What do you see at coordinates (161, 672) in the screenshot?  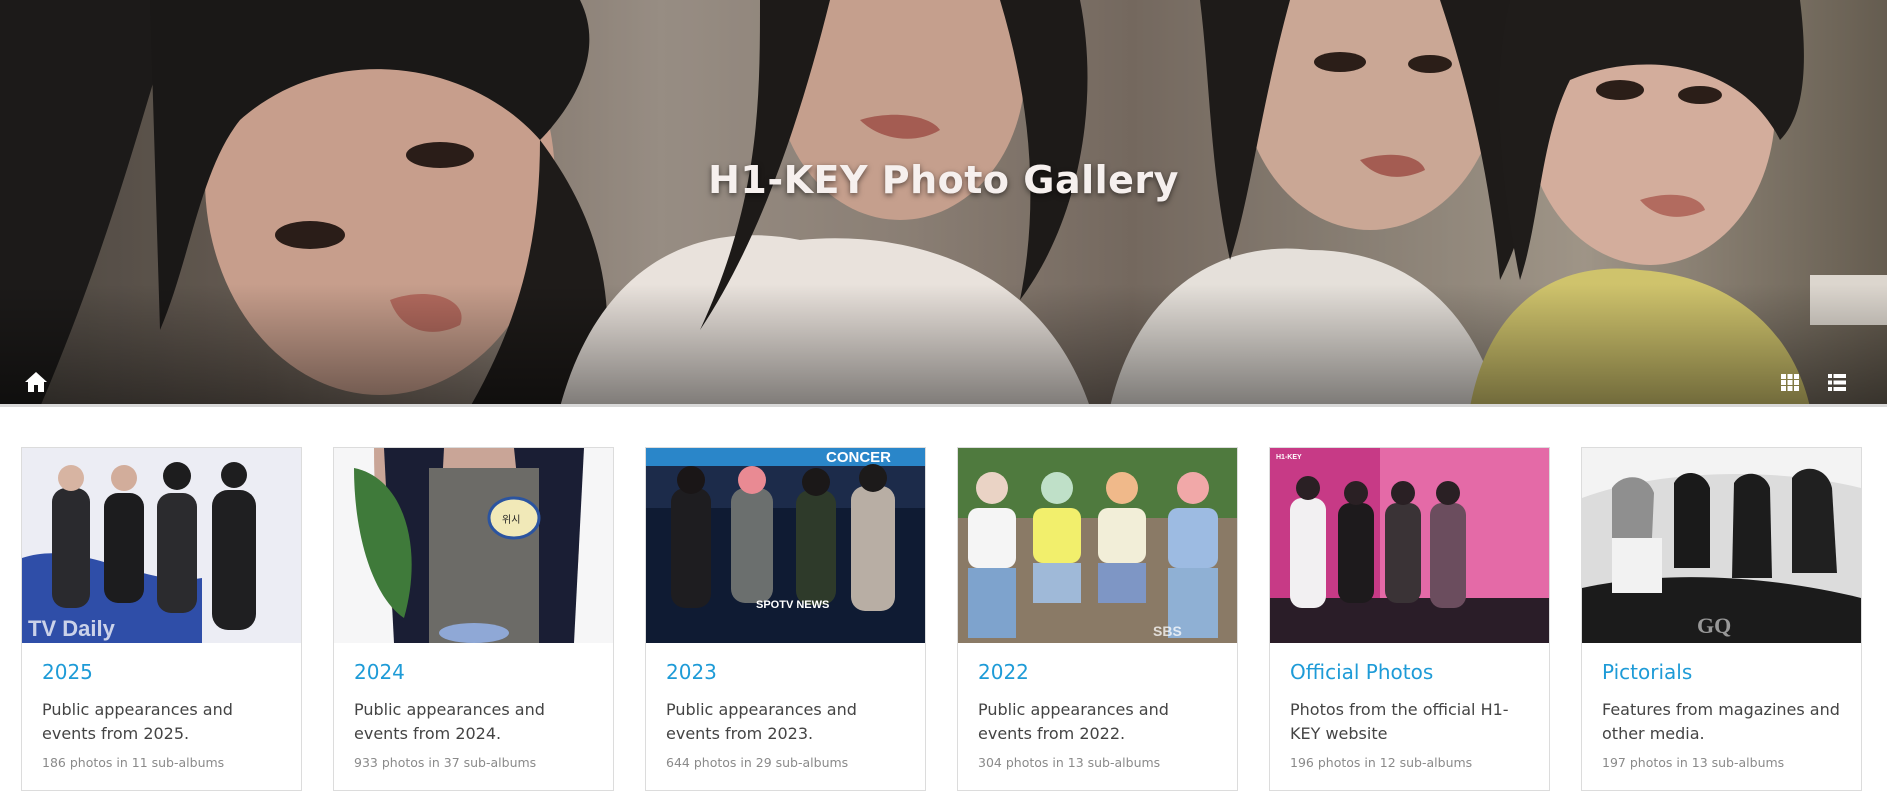 I see `album-title-link: 2025` at bounding box center [161, 672].